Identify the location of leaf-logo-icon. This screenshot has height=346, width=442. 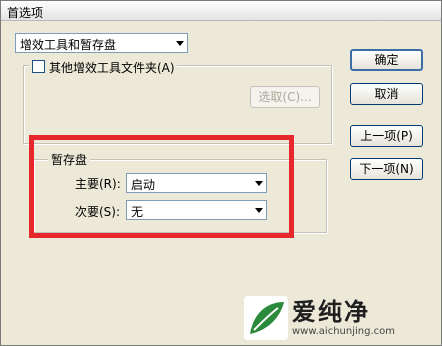
(266, 318).